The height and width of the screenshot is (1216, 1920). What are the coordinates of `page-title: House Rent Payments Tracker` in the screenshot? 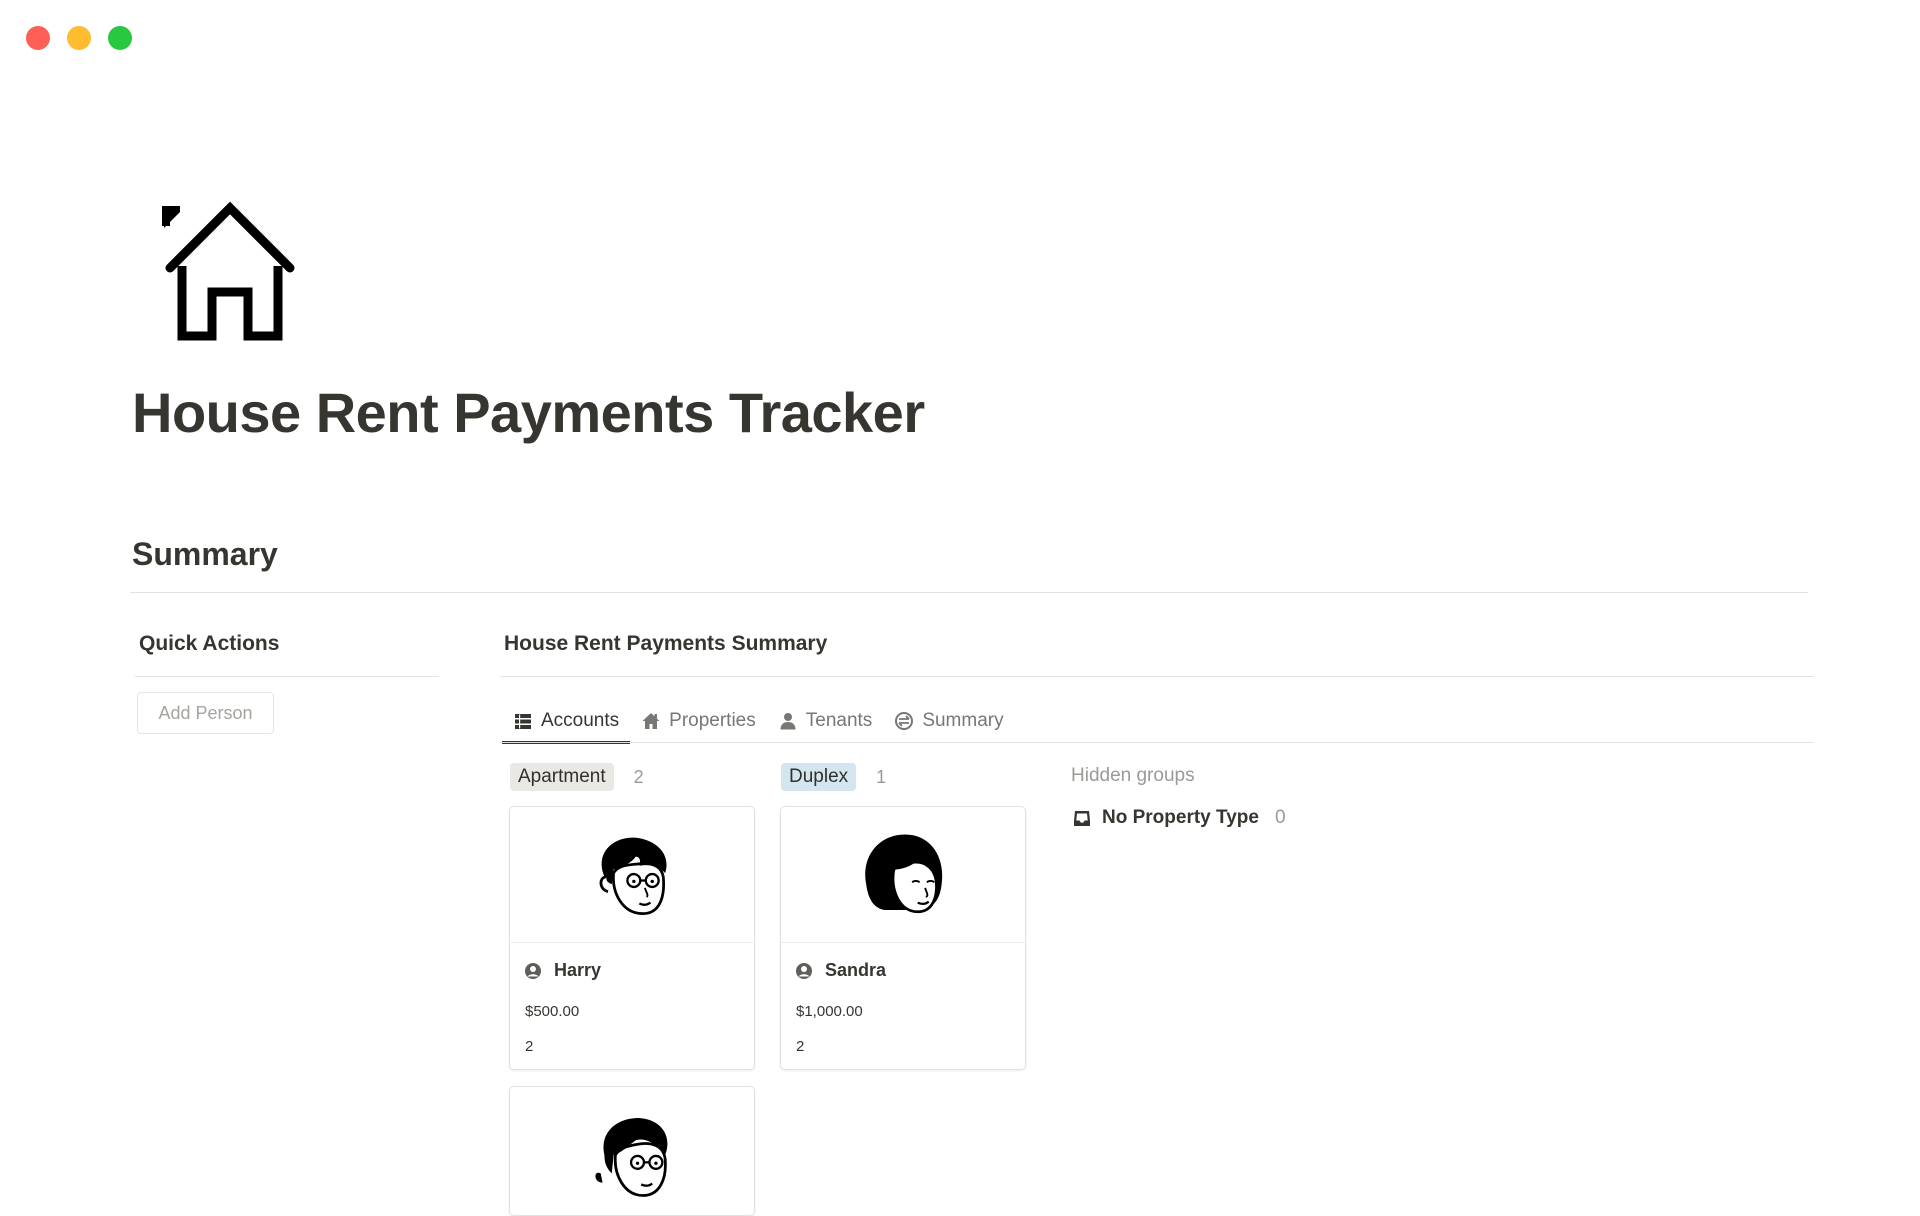 It's located at (528, 412).